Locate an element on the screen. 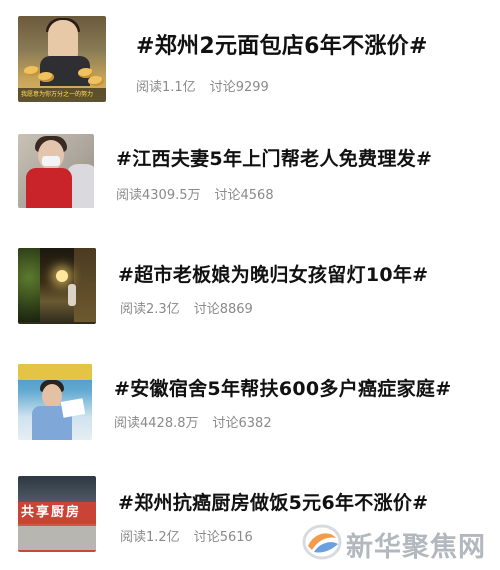 The width and height of the screenshot is (500, 570). thumbnail-caption: 我愿意为你万分之一的努力 is located at coordinates (62, 95).